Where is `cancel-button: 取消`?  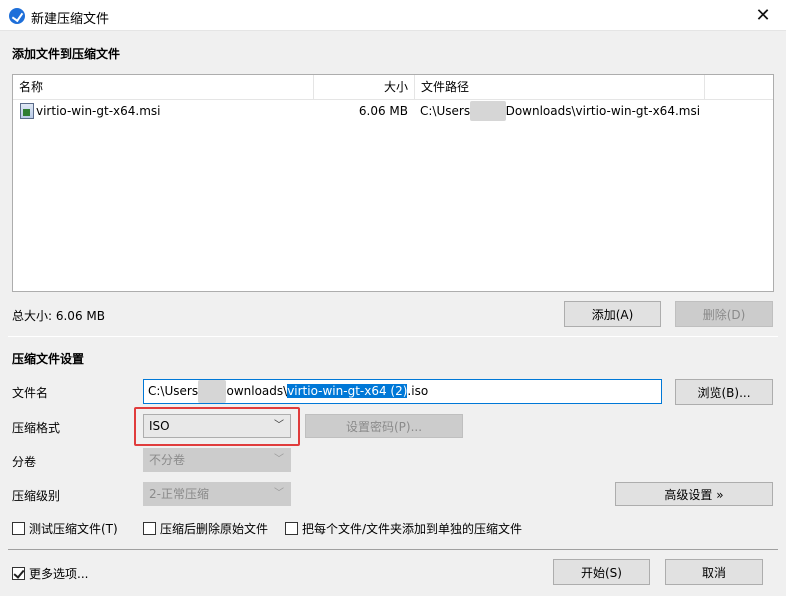 cancel-button: 取消 is located at coordinates (714, 572).